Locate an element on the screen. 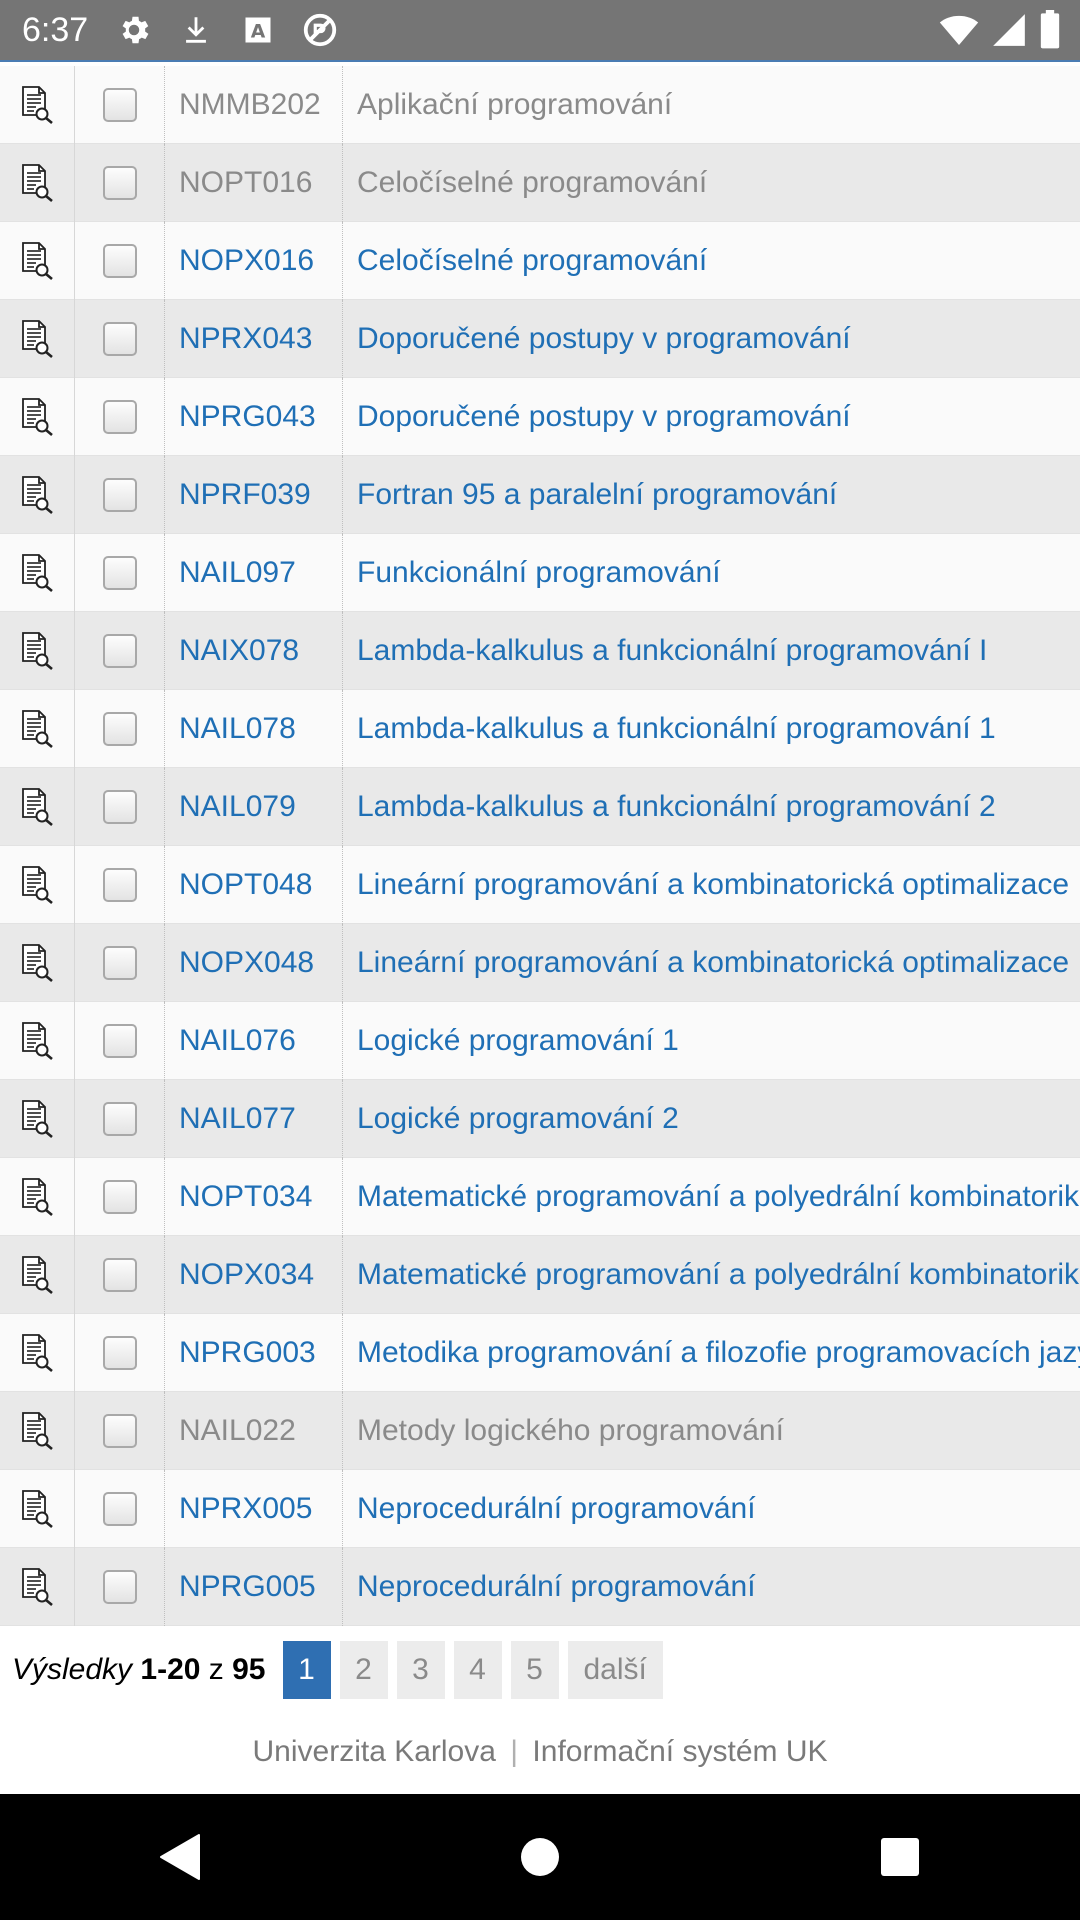 The height and width of the screenshot is (1920, 1080). course-name-link: Funkcionální programování is located at coordinates (711, 573).